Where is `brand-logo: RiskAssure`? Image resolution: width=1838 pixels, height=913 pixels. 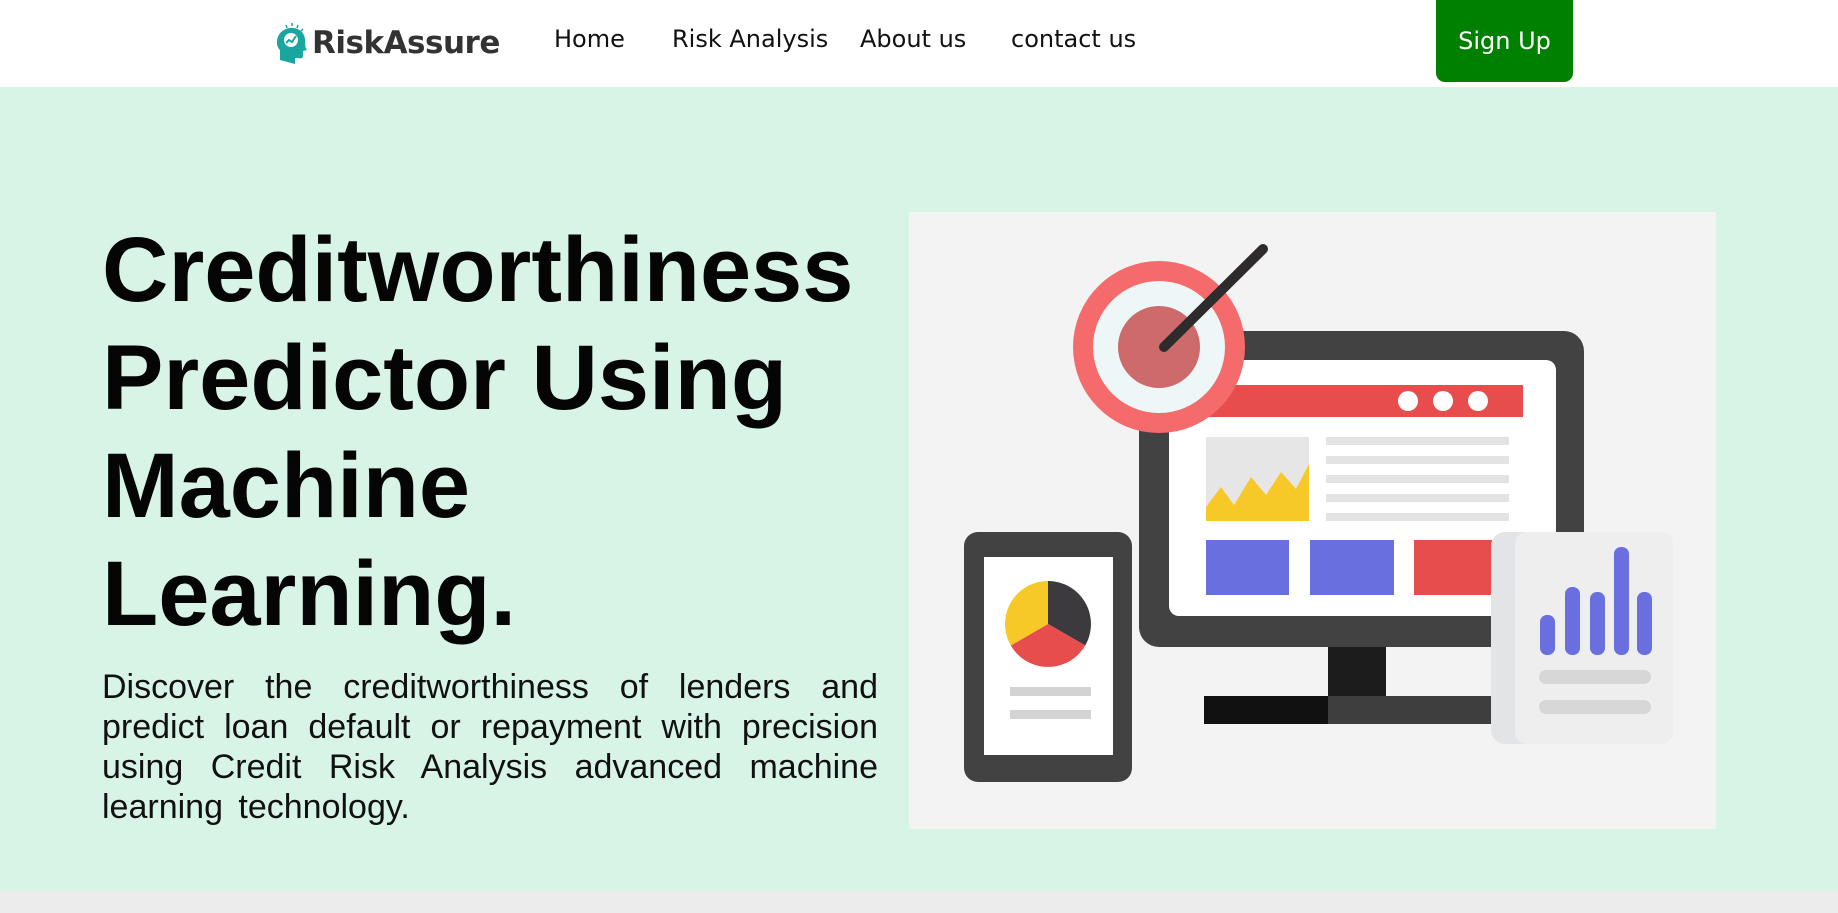 brand-logo: RiskAssure is located at coordinates (387, 43).